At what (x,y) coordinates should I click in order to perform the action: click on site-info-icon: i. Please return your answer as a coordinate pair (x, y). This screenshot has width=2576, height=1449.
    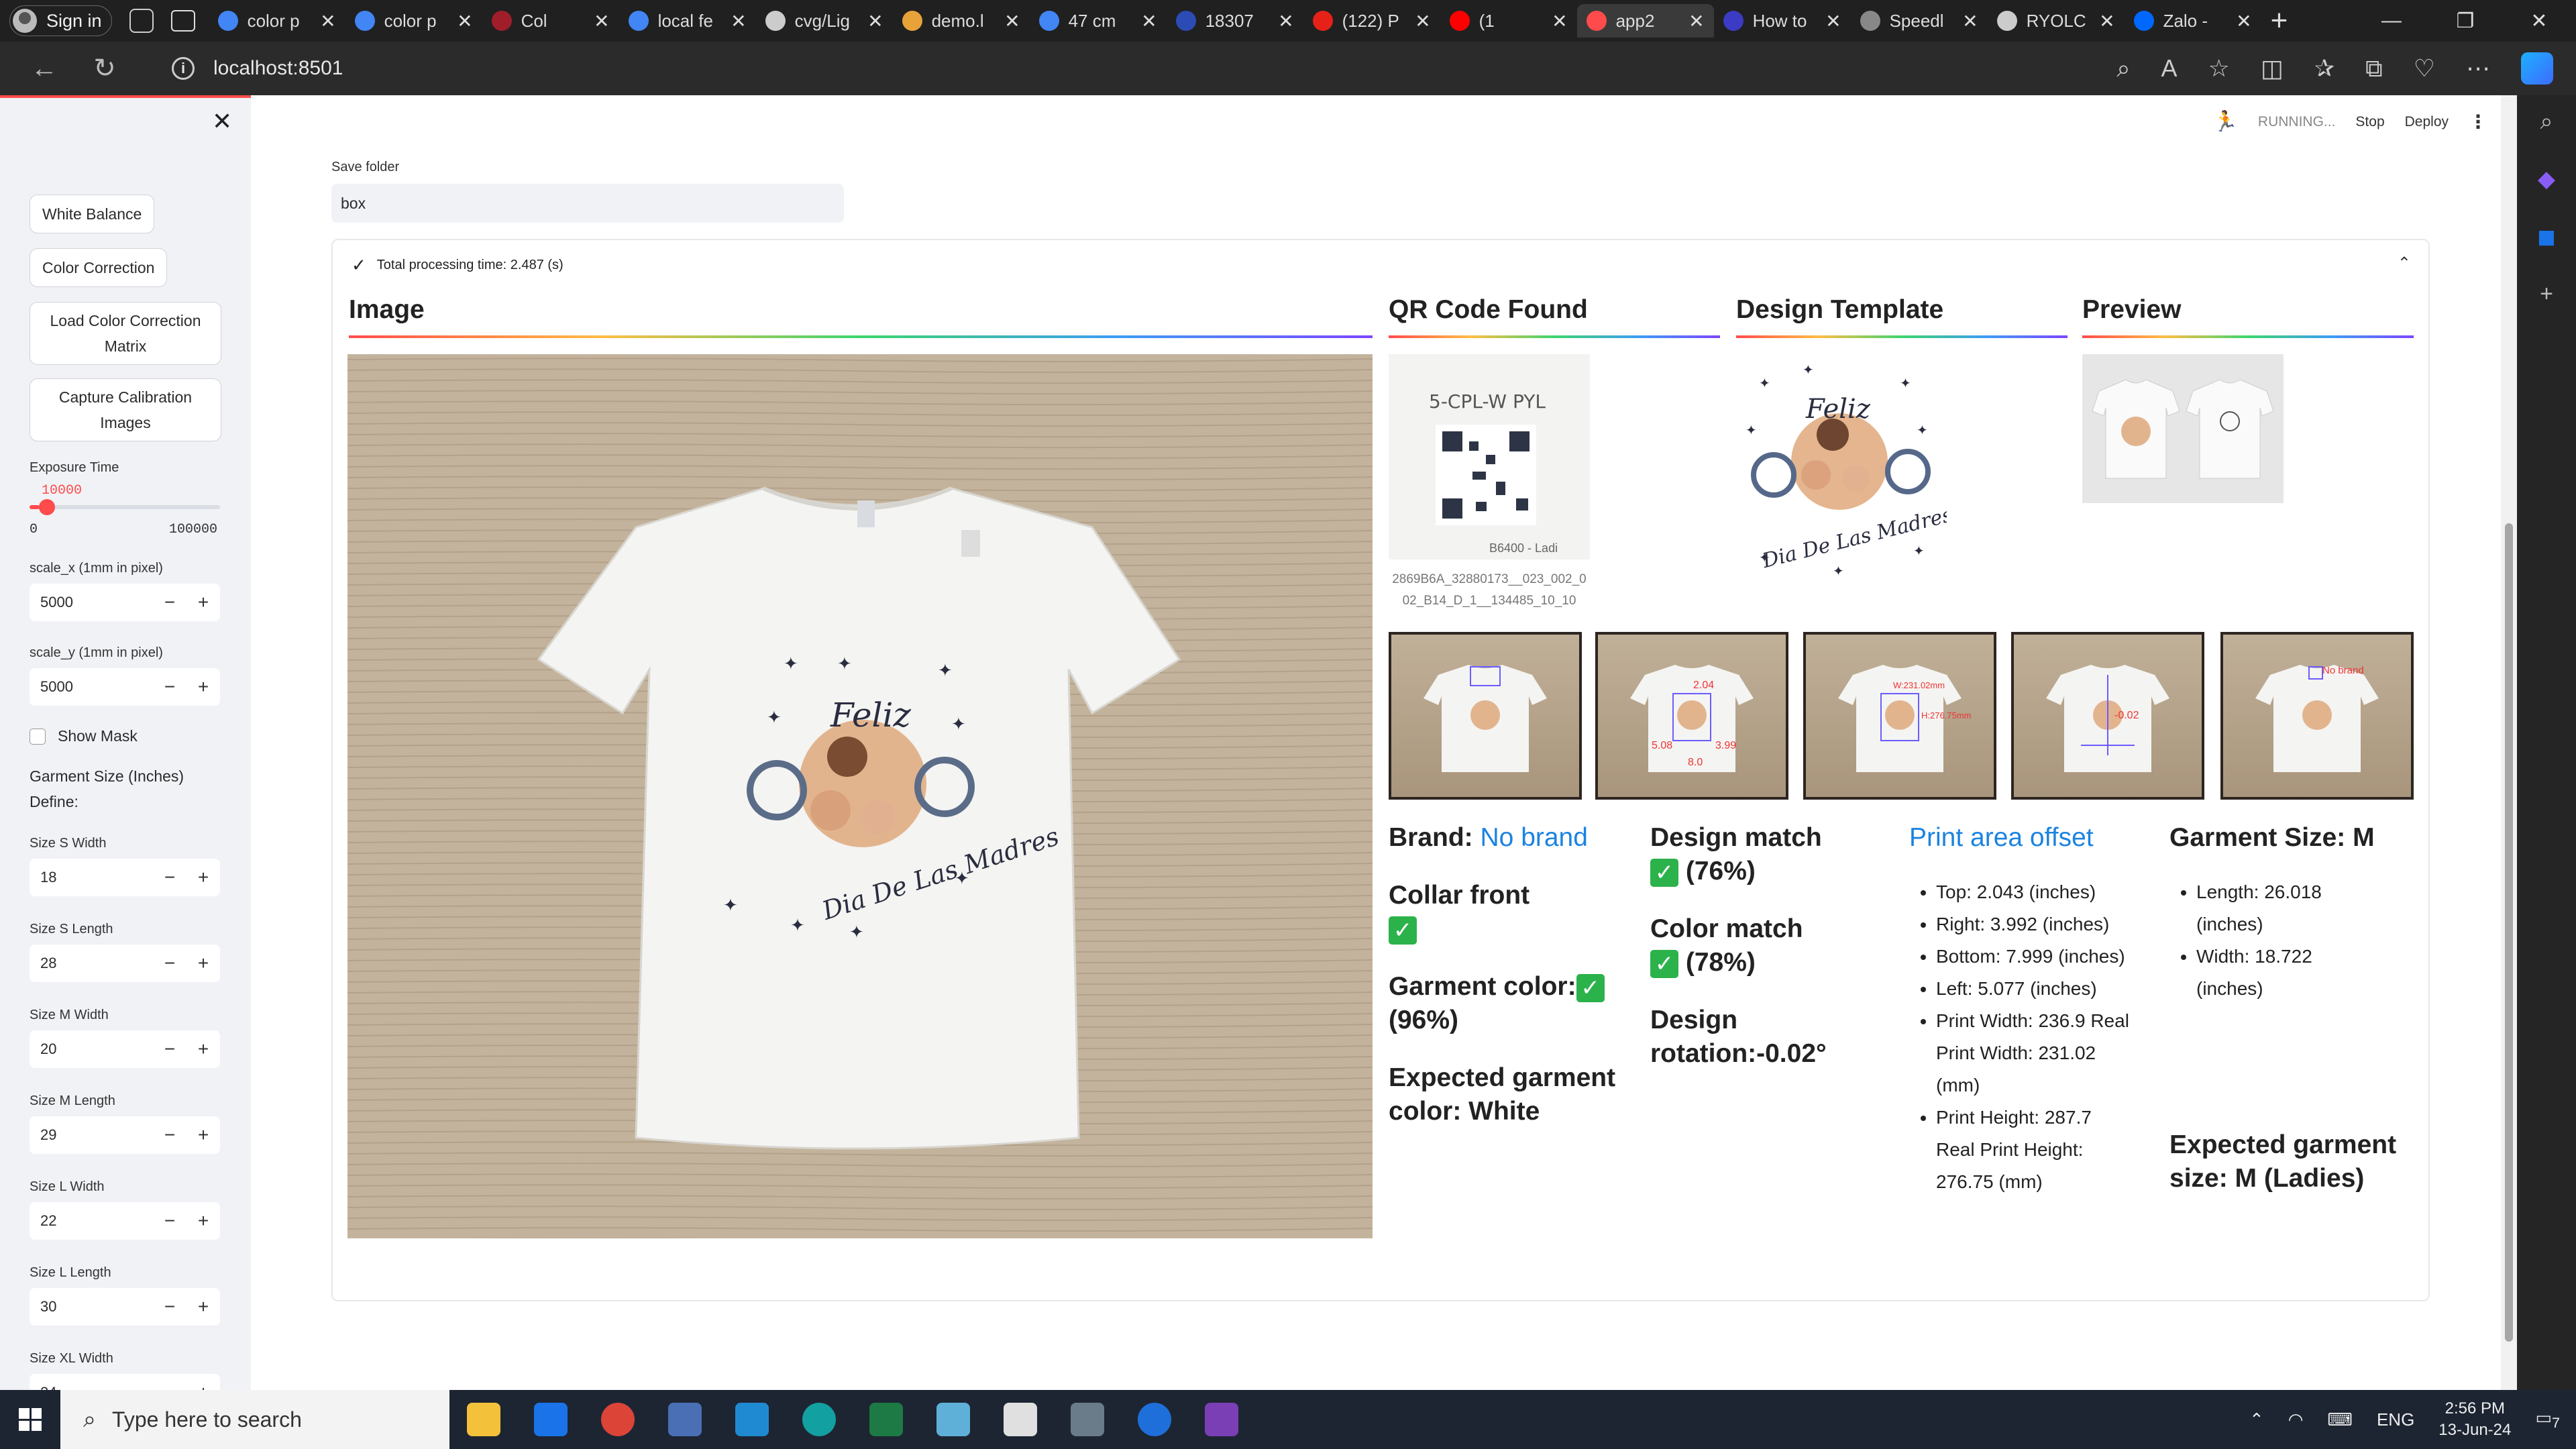
    Looking at the image, I should click on (183, 68).